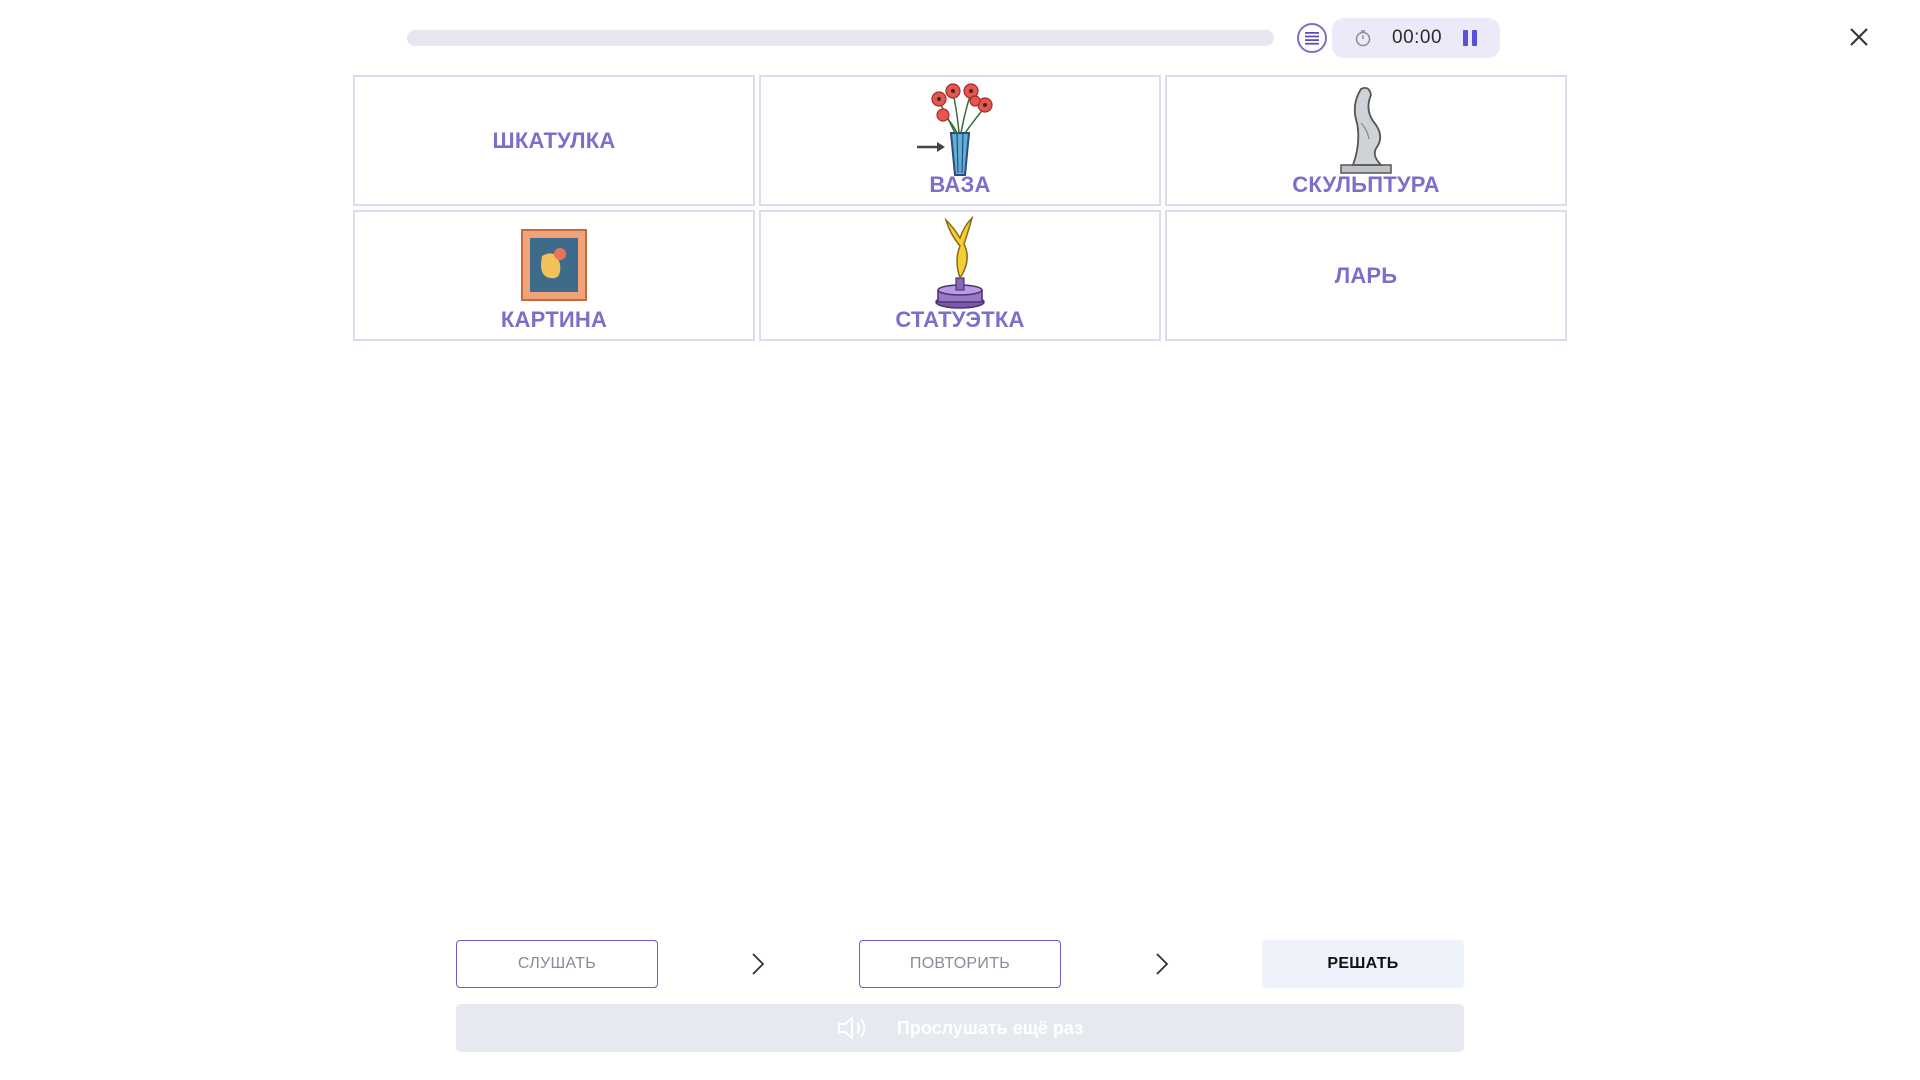  What do you see at coordinates (1470, 38) in the screenshot?
I see `pause-icon` at bounding box center [1470, 38].